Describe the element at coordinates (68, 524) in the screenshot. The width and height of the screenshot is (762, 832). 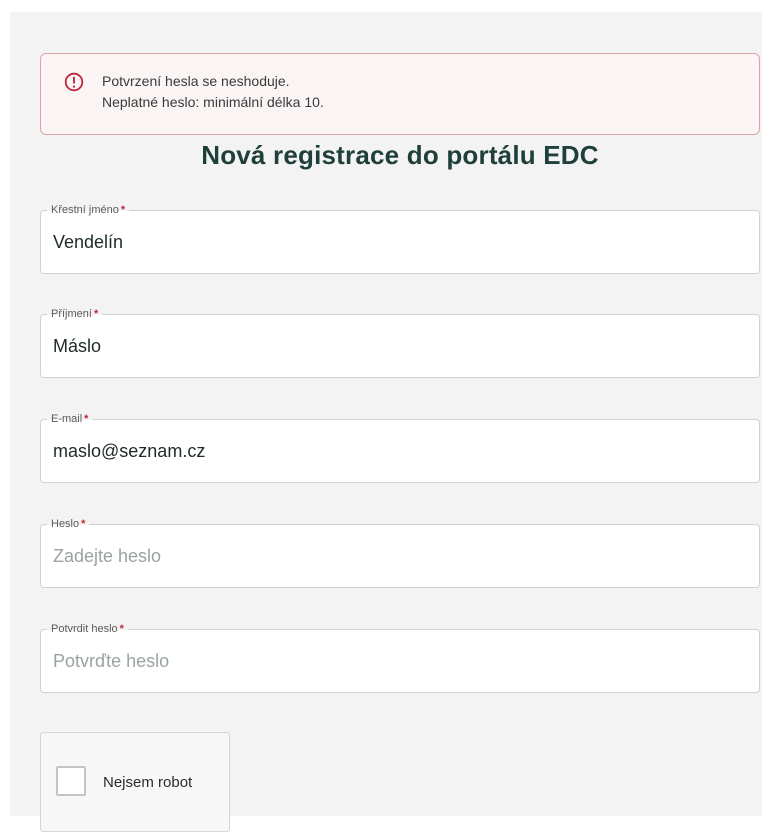
I see `password-label: Heslo *` at that location.